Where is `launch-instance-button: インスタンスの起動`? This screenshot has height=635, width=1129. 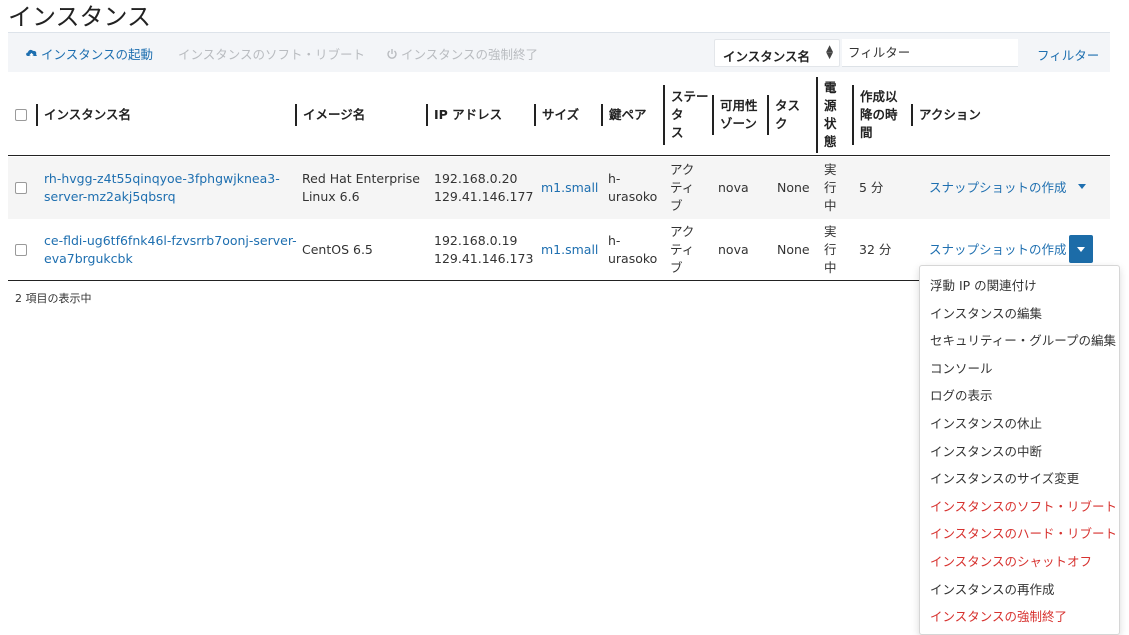 launch-instance-button: インスタンスの起動 is located at coordinates (89, 53).